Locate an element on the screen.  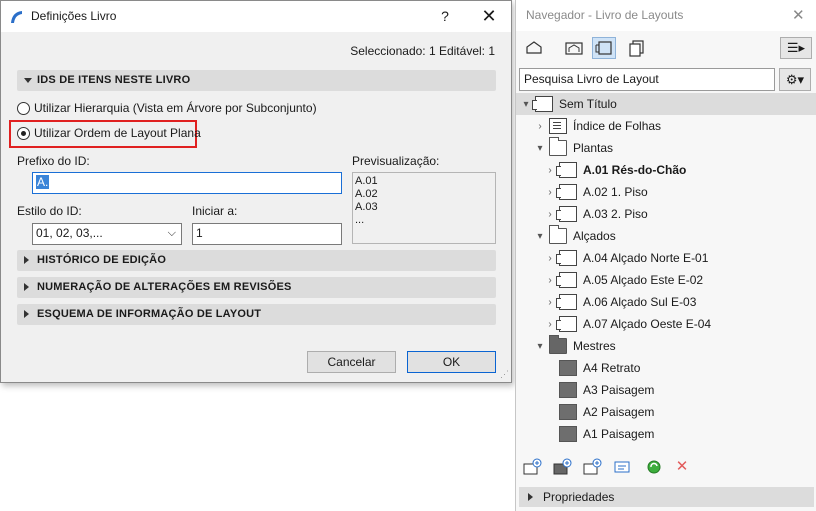
tree-item-label: Alçados is located at coordinates (594, 236).